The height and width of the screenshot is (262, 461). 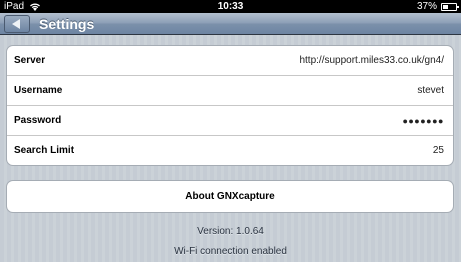 What do you see at coordinates (438, 150) in the screenshot?
I see `search-limit-field: 25` at bounding box center [438, 150].